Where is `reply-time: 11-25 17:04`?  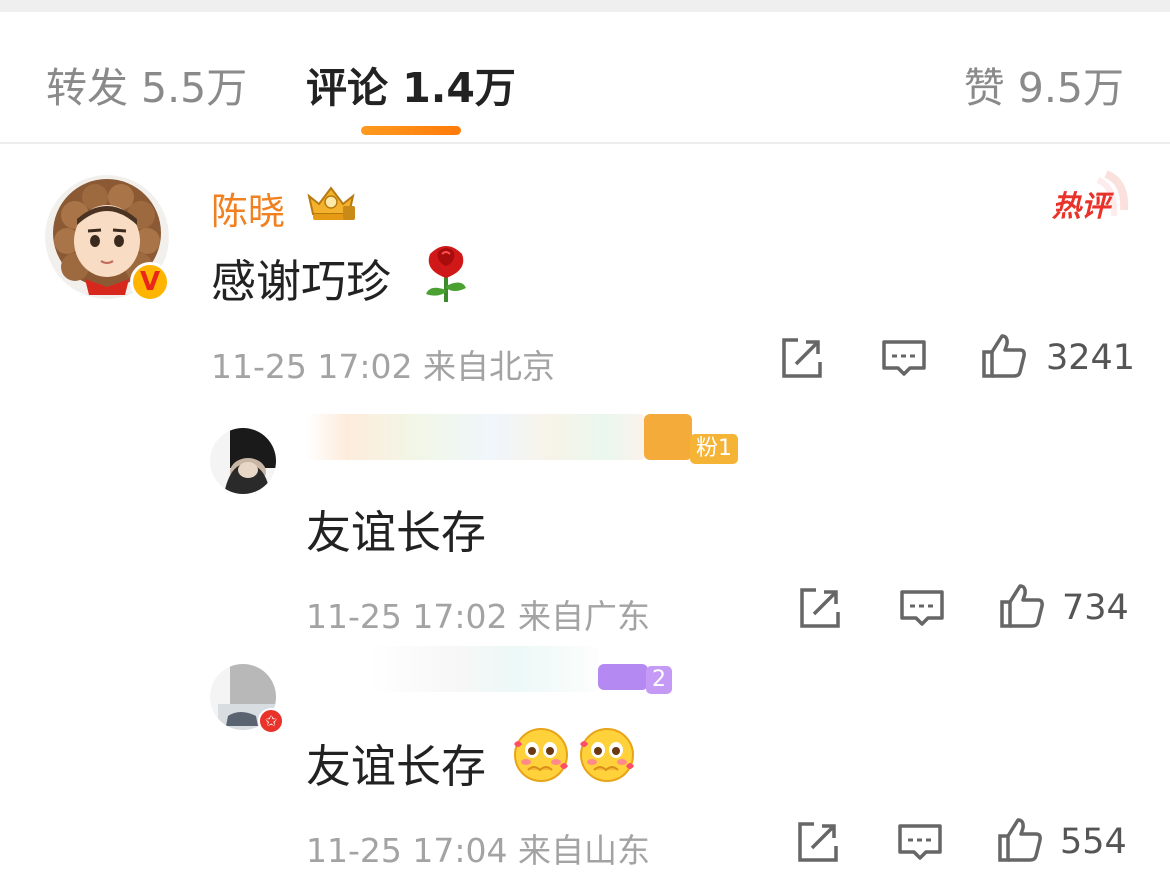 reply-time: 11-25 17:04 is located at coordinates (407, 850).